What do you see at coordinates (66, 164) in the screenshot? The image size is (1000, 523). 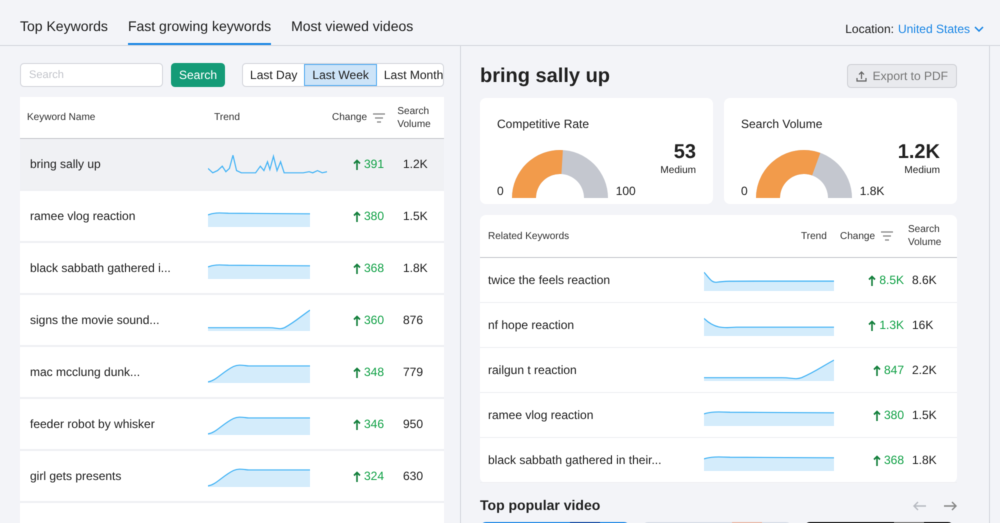 I see `keyword-name: bring sally up` at bounding box center [66, 164].